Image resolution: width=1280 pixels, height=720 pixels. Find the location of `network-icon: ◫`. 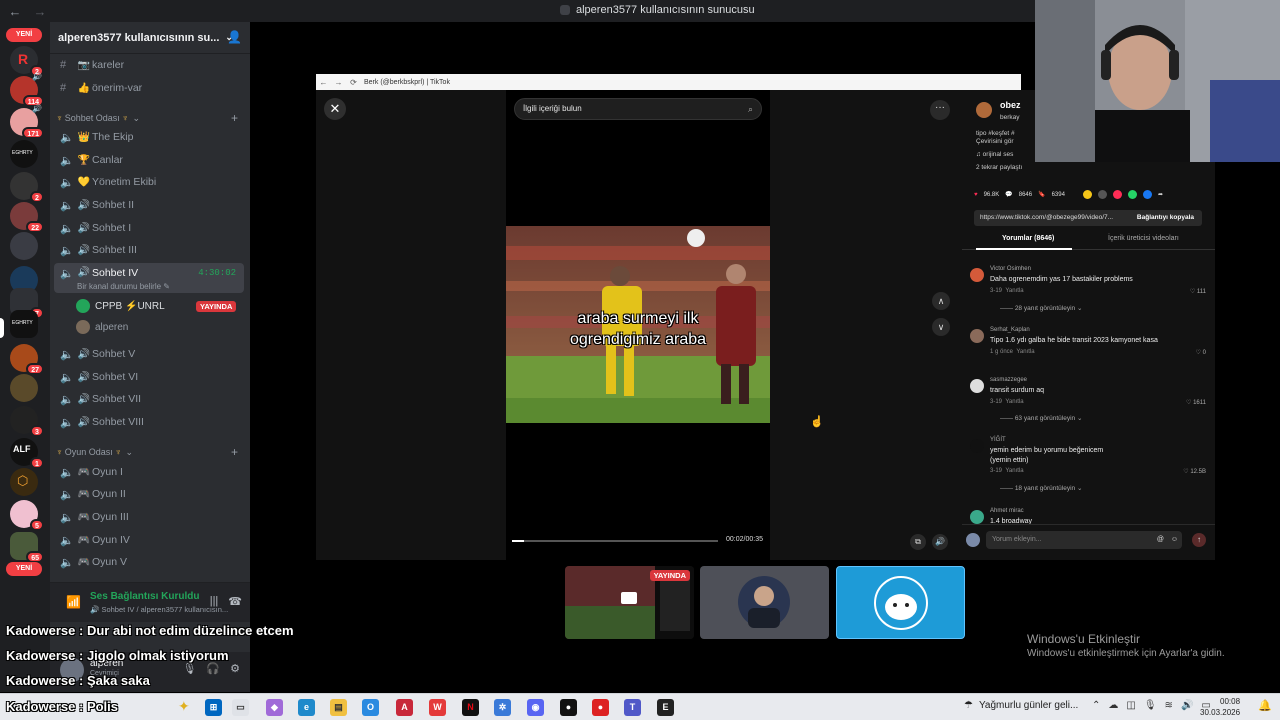

network-icon: ◫ is located at coordinates (1130, 705).